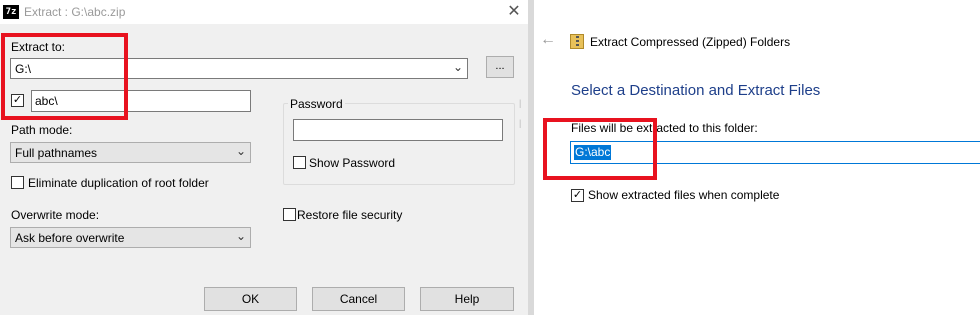 The height and width of the screenshot is (315, 980). Describe the element at coordinates (55, 215) in the screenshot. I see `overwrite-mode-label: Overwrite mode:` at that location.